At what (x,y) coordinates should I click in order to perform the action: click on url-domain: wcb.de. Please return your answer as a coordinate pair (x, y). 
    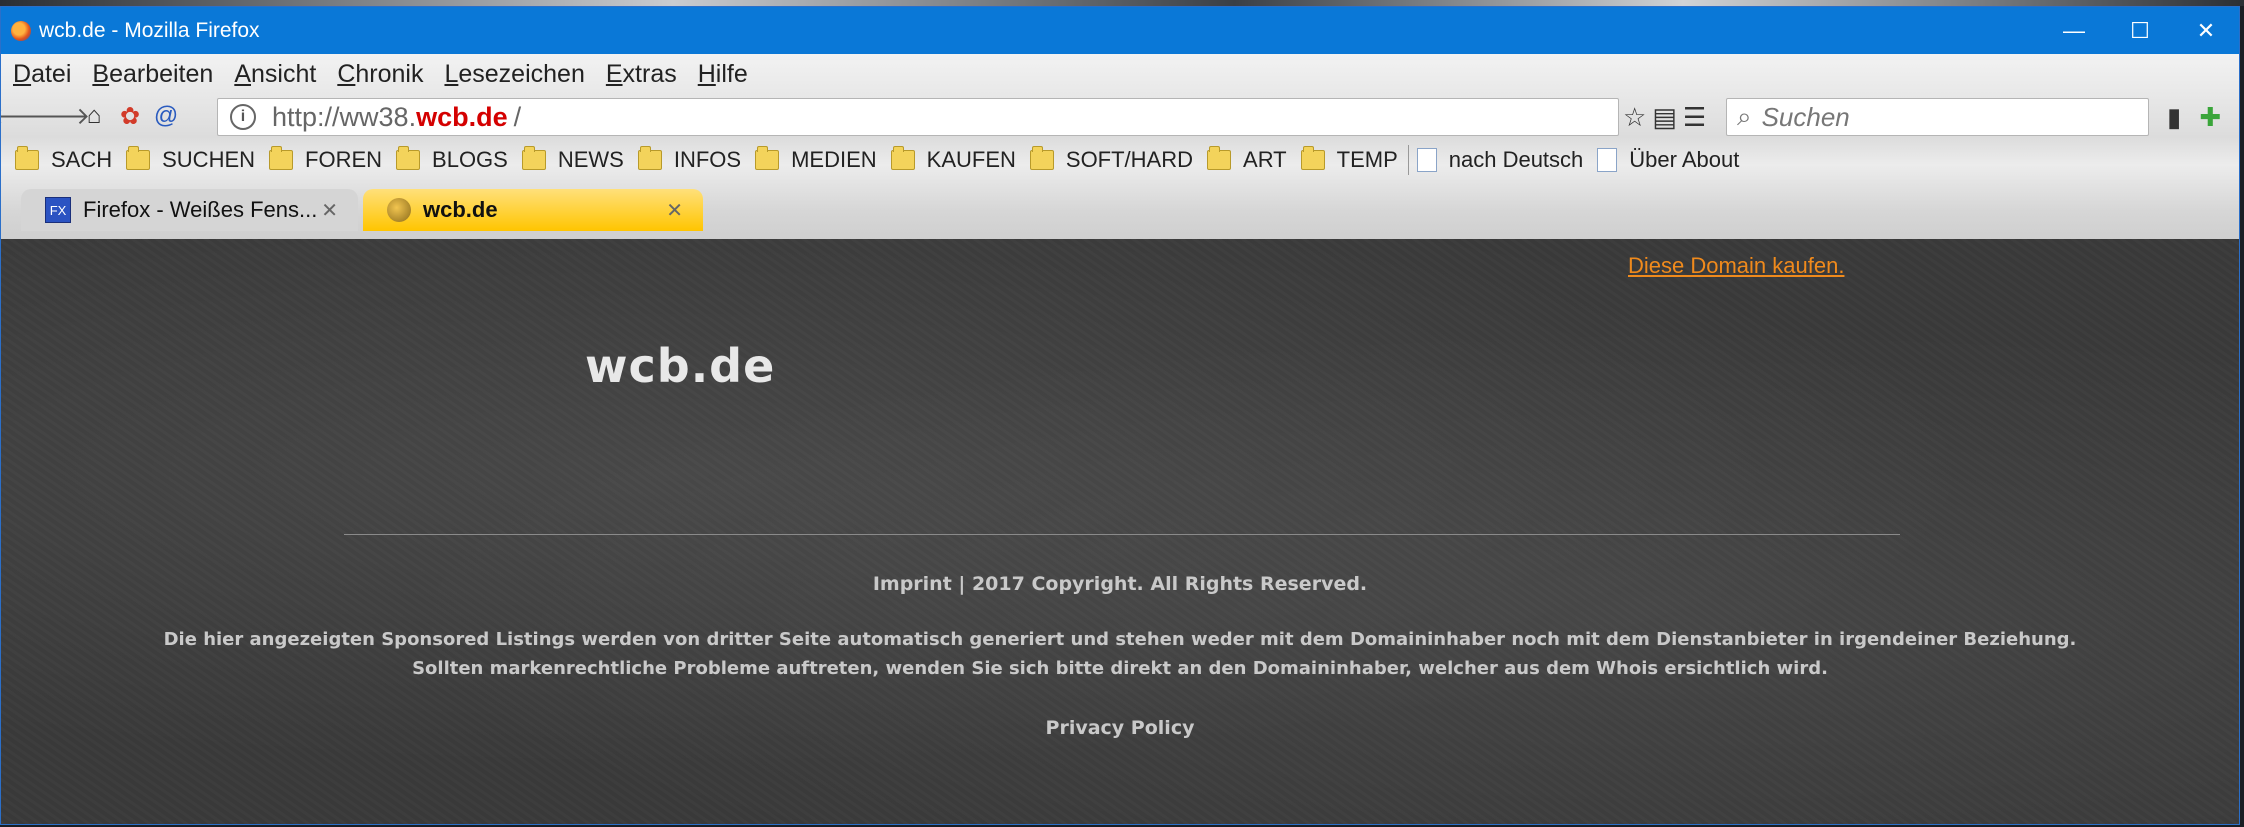
    Looking at the image, I should click on (462, 116).